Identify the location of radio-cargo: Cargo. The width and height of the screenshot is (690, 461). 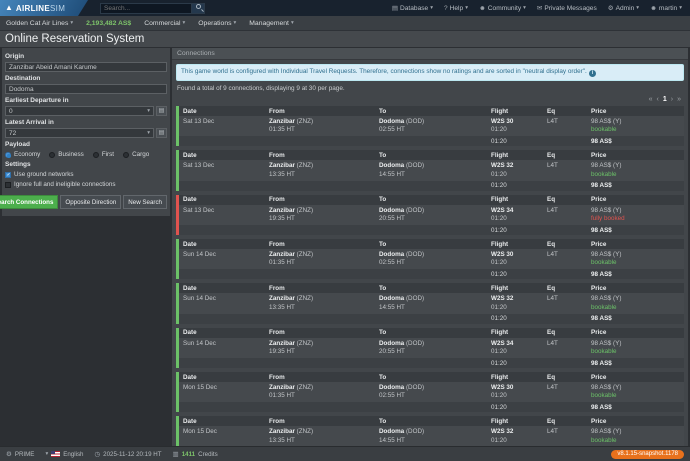
(136, 154).